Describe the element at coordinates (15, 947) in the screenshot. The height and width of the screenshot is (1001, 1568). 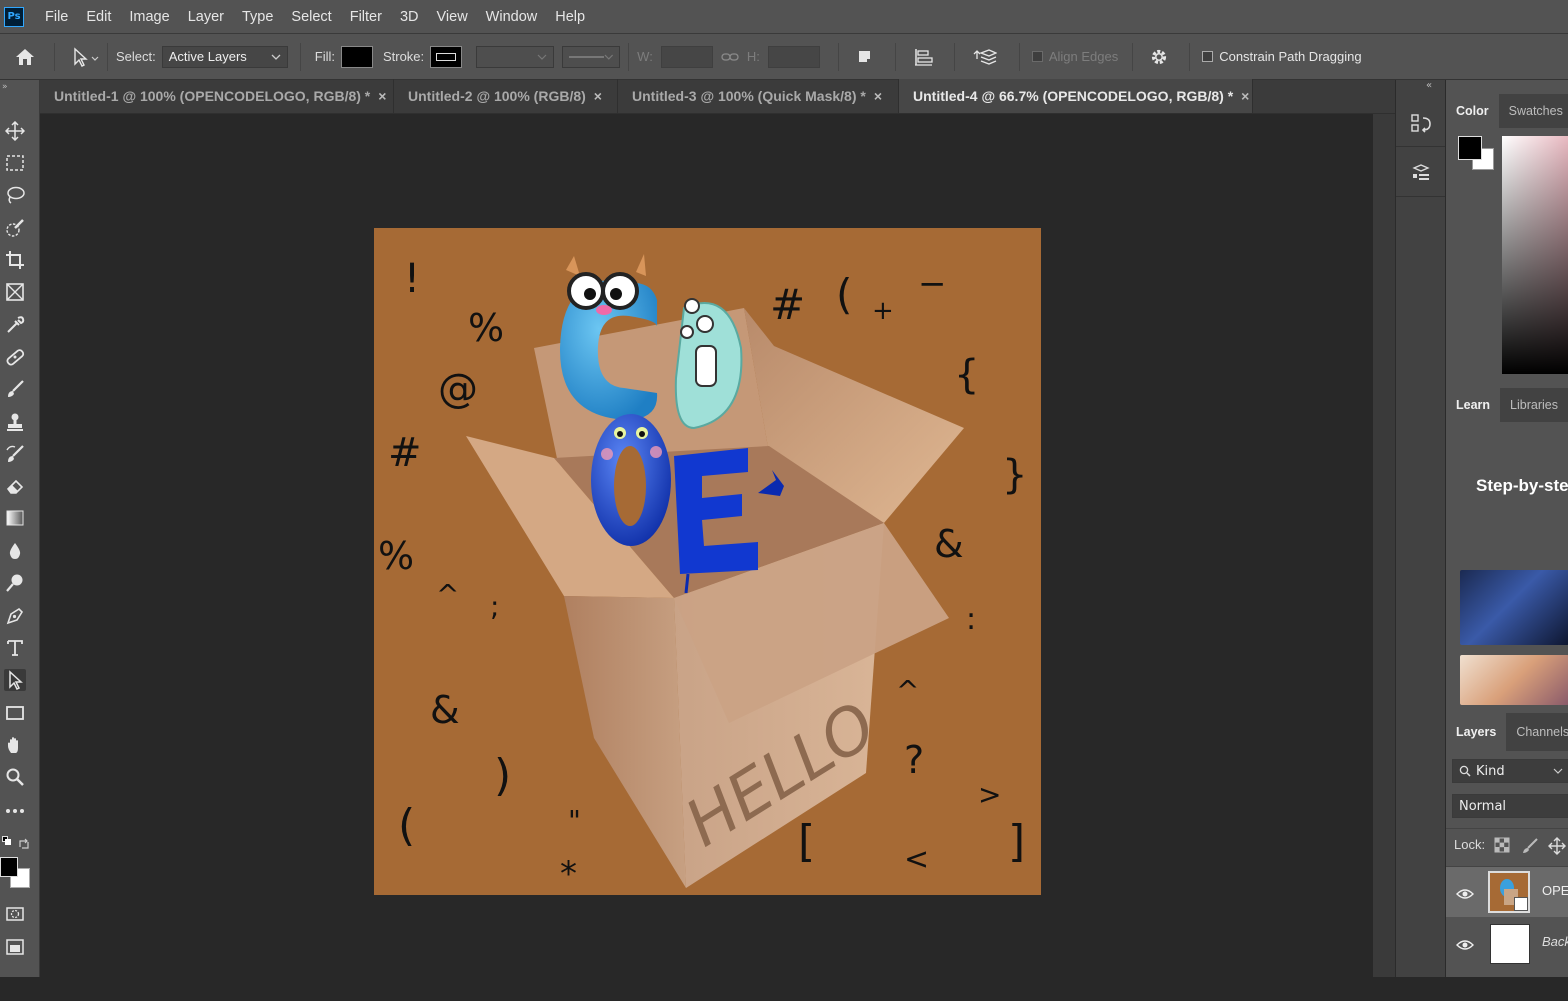
I see `screen-mode-icon` at that location.